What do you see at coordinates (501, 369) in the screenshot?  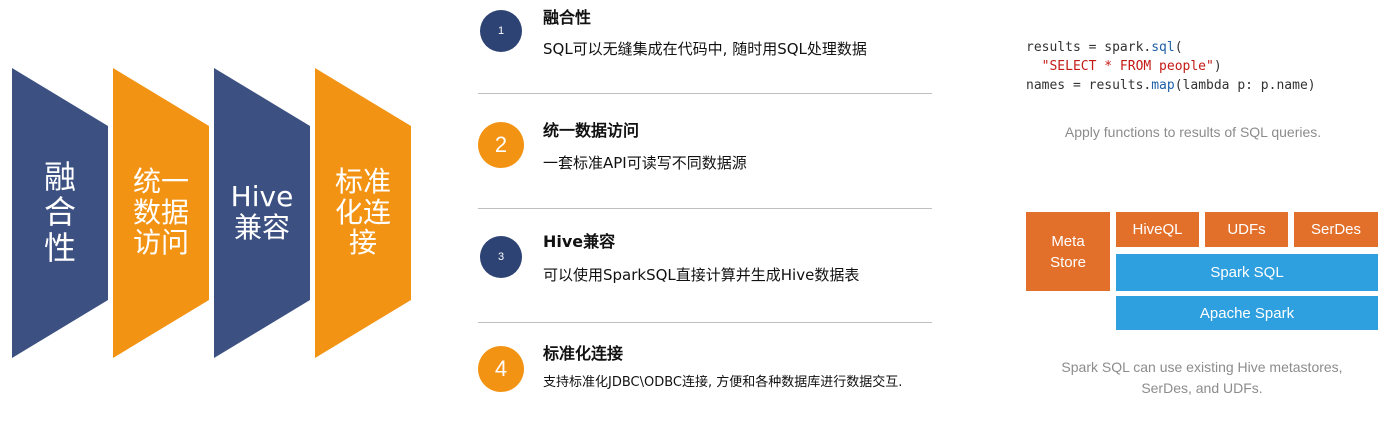 I see `number-badge-4: 4` at bounding box center [501, 369].